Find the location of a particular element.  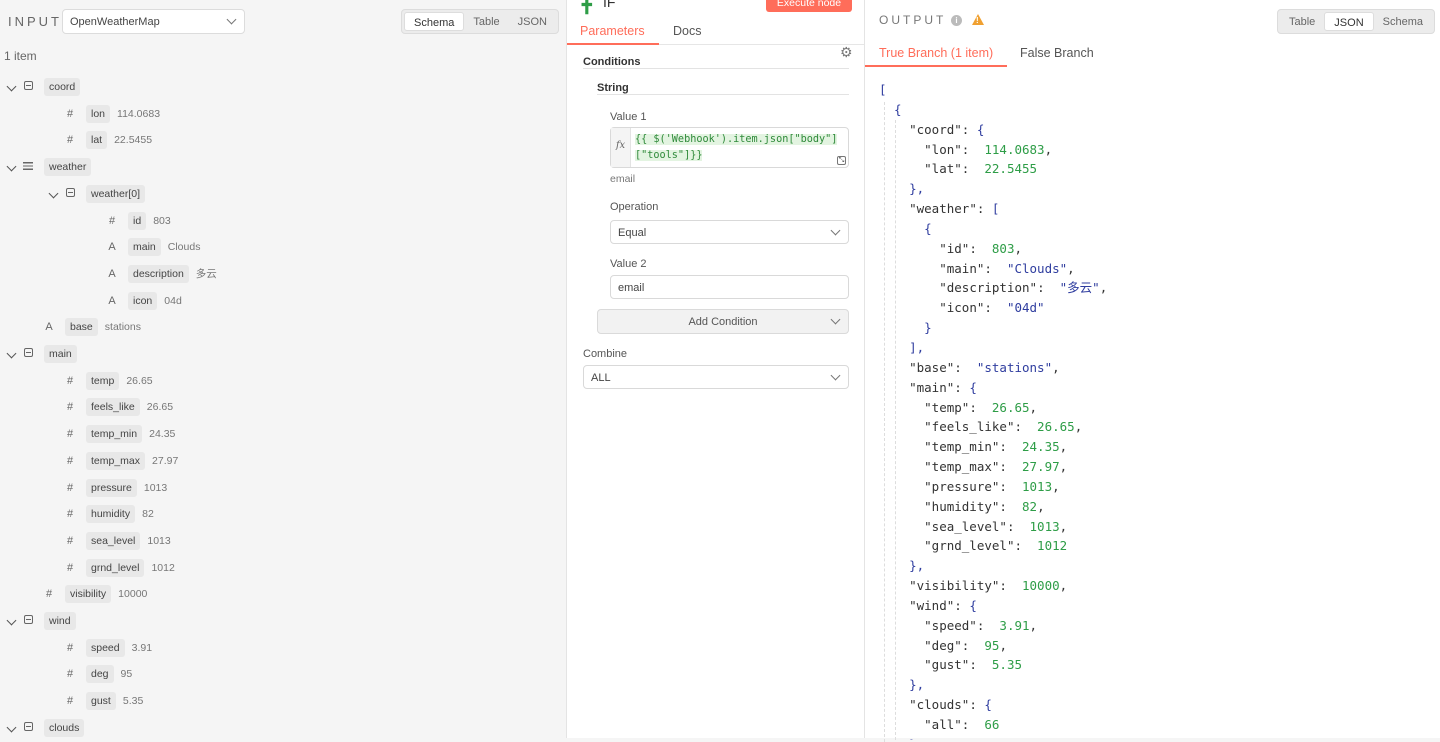

schema-key: temp_min is located at coordinates (114, 434).